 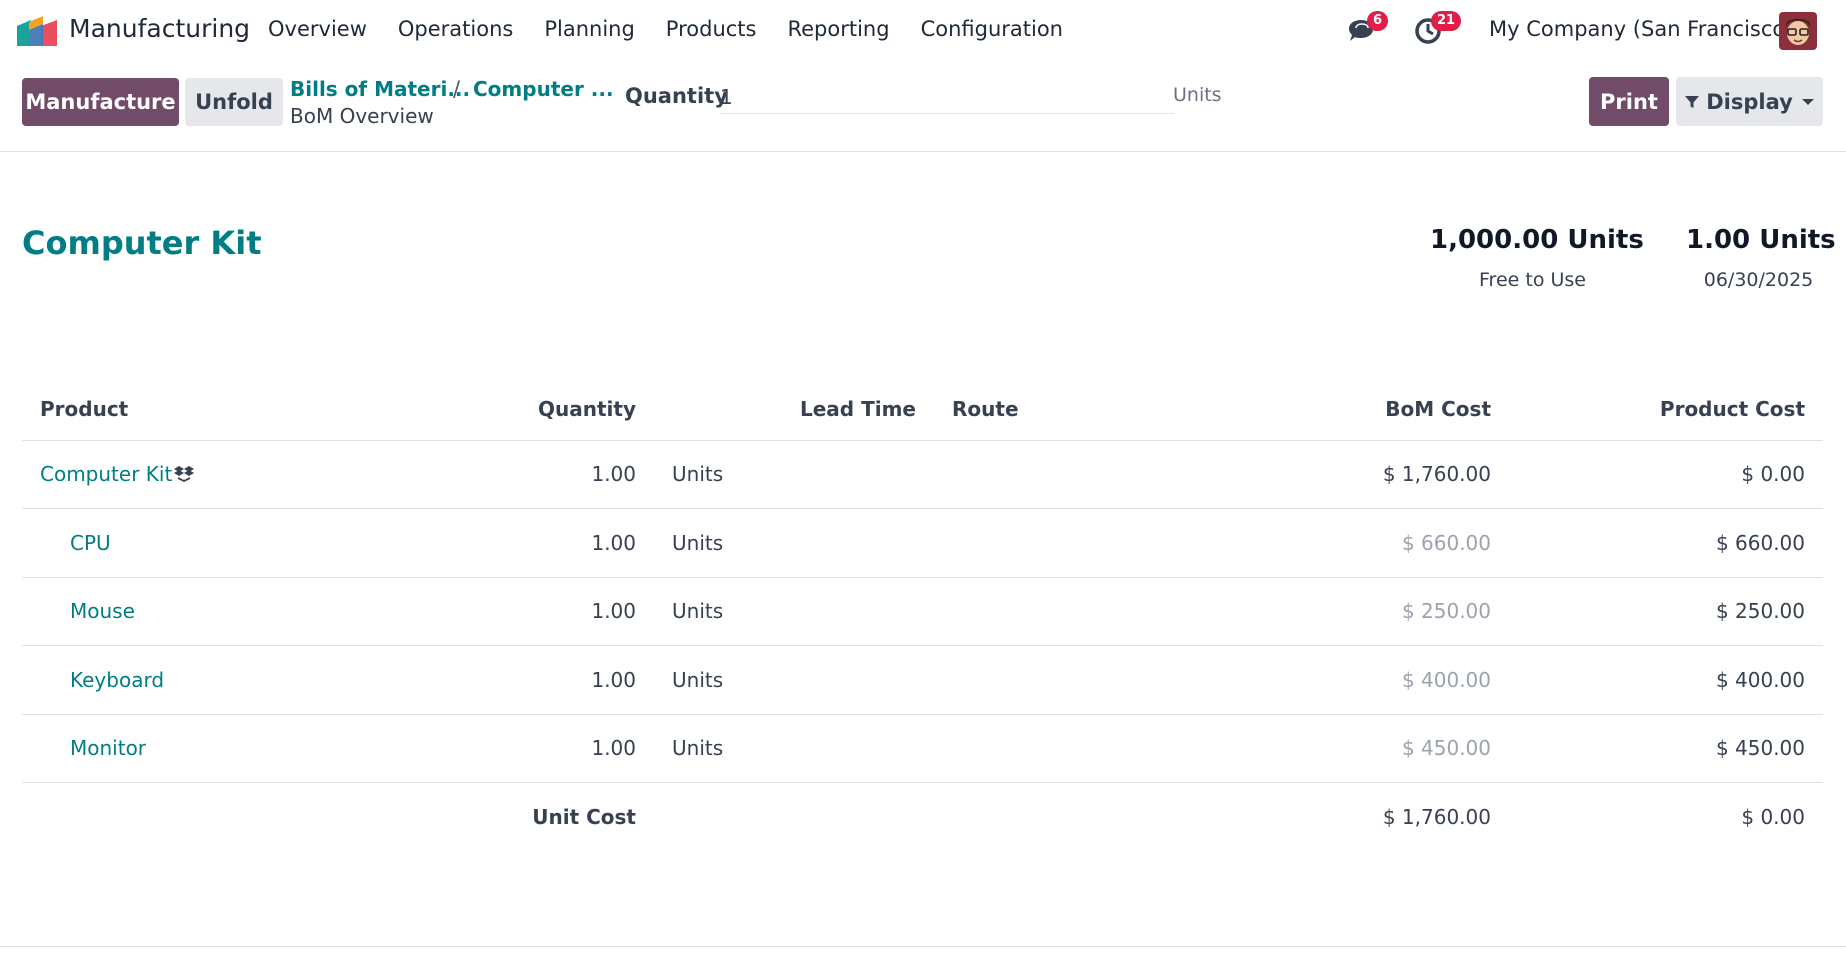 What do you see at coordinates (947, 97) in the screenshot?
I see `quantity-input` at bounding box center [947, 97].